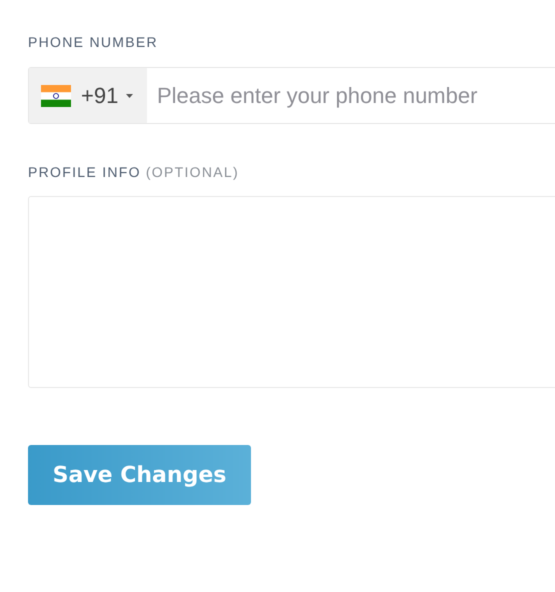  Describe the element at coordinates (84, 172) in the screenshot. I see `field-label: PROFILE INFO` at that location.